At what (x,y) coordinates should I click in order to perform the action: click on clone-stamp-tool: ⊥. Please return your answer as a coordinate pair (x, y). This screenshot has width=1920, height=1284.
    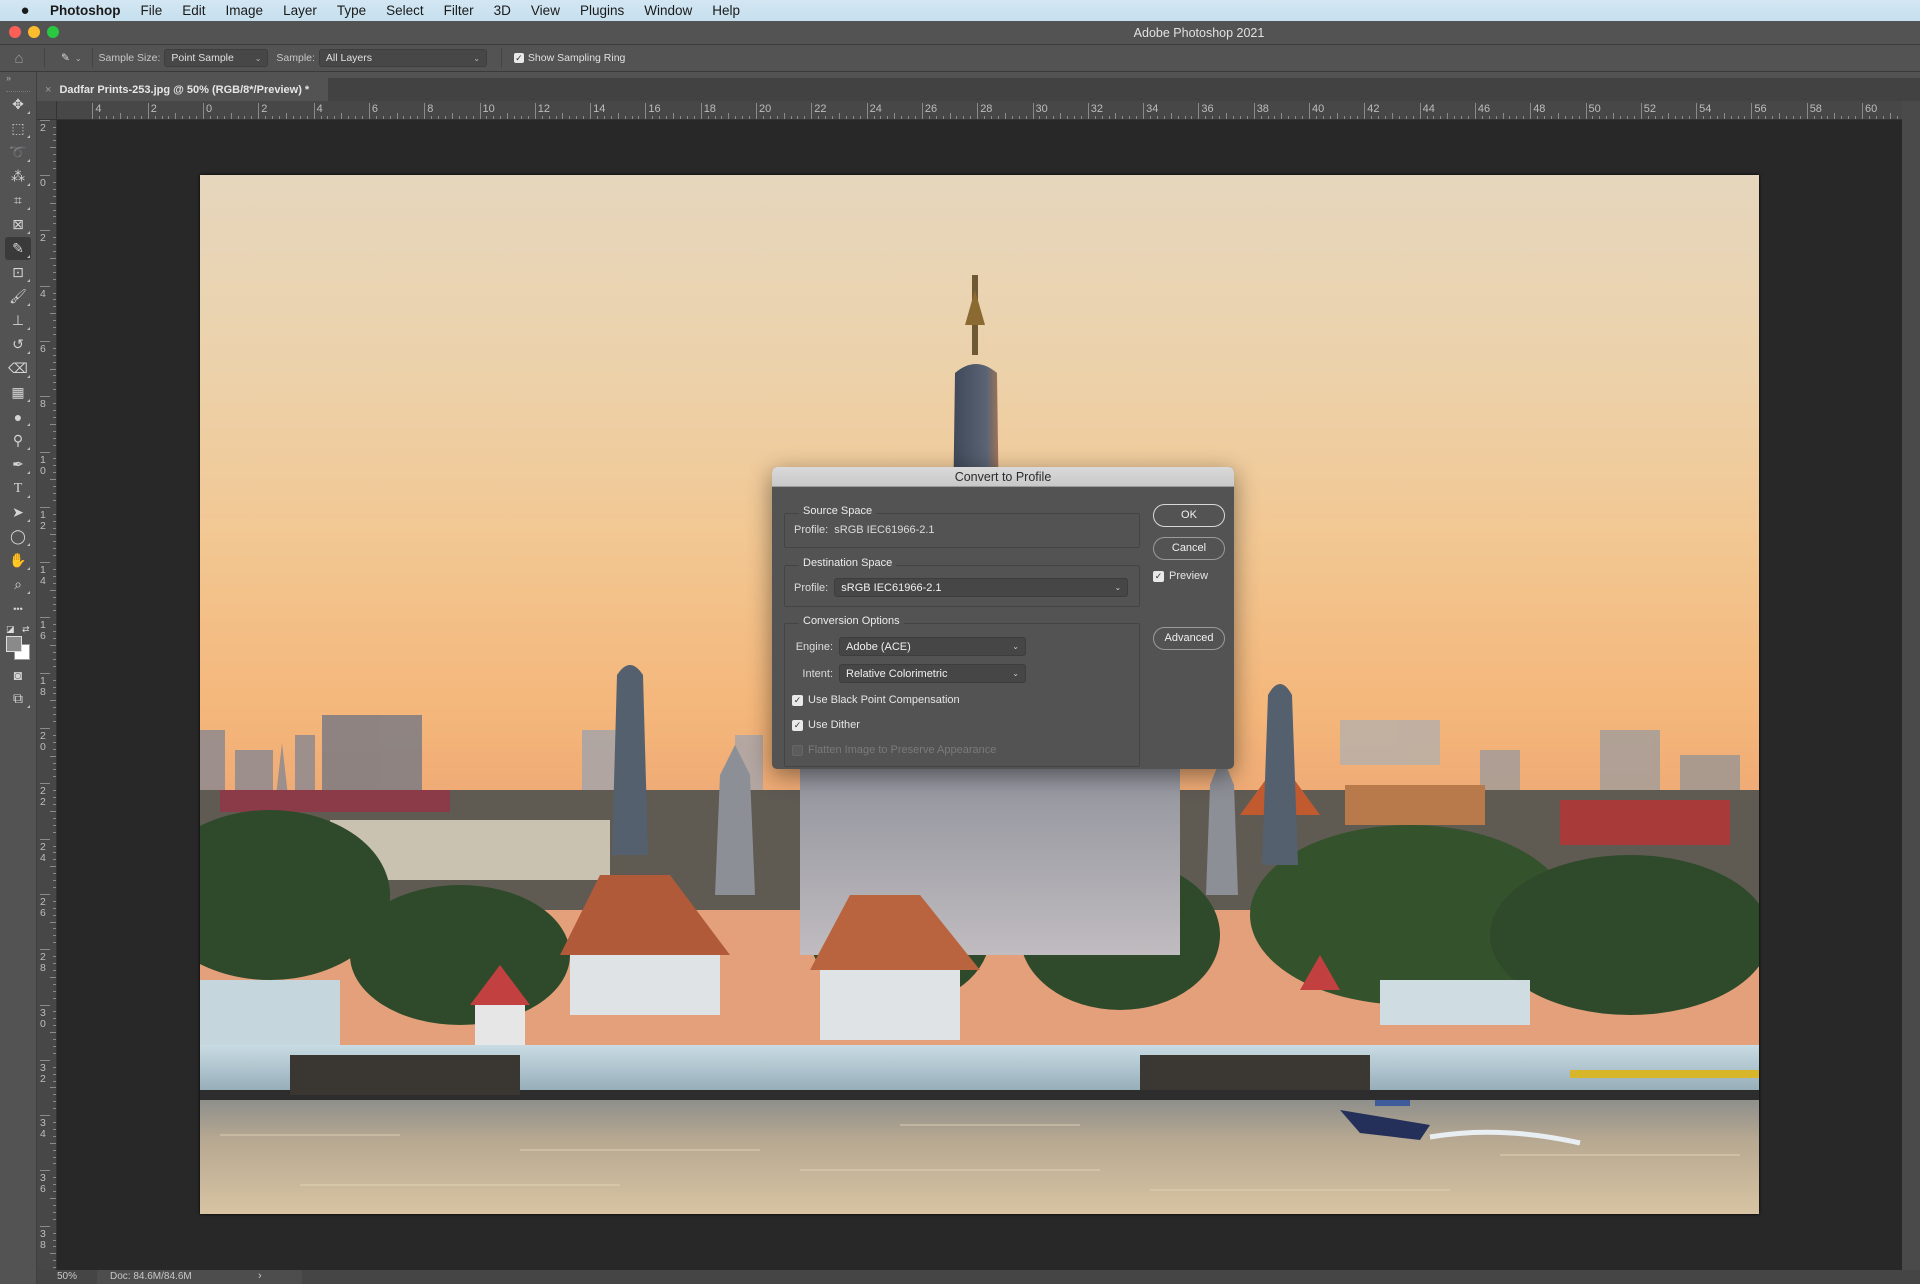
    Looking at the image, I should click on (18, 320).